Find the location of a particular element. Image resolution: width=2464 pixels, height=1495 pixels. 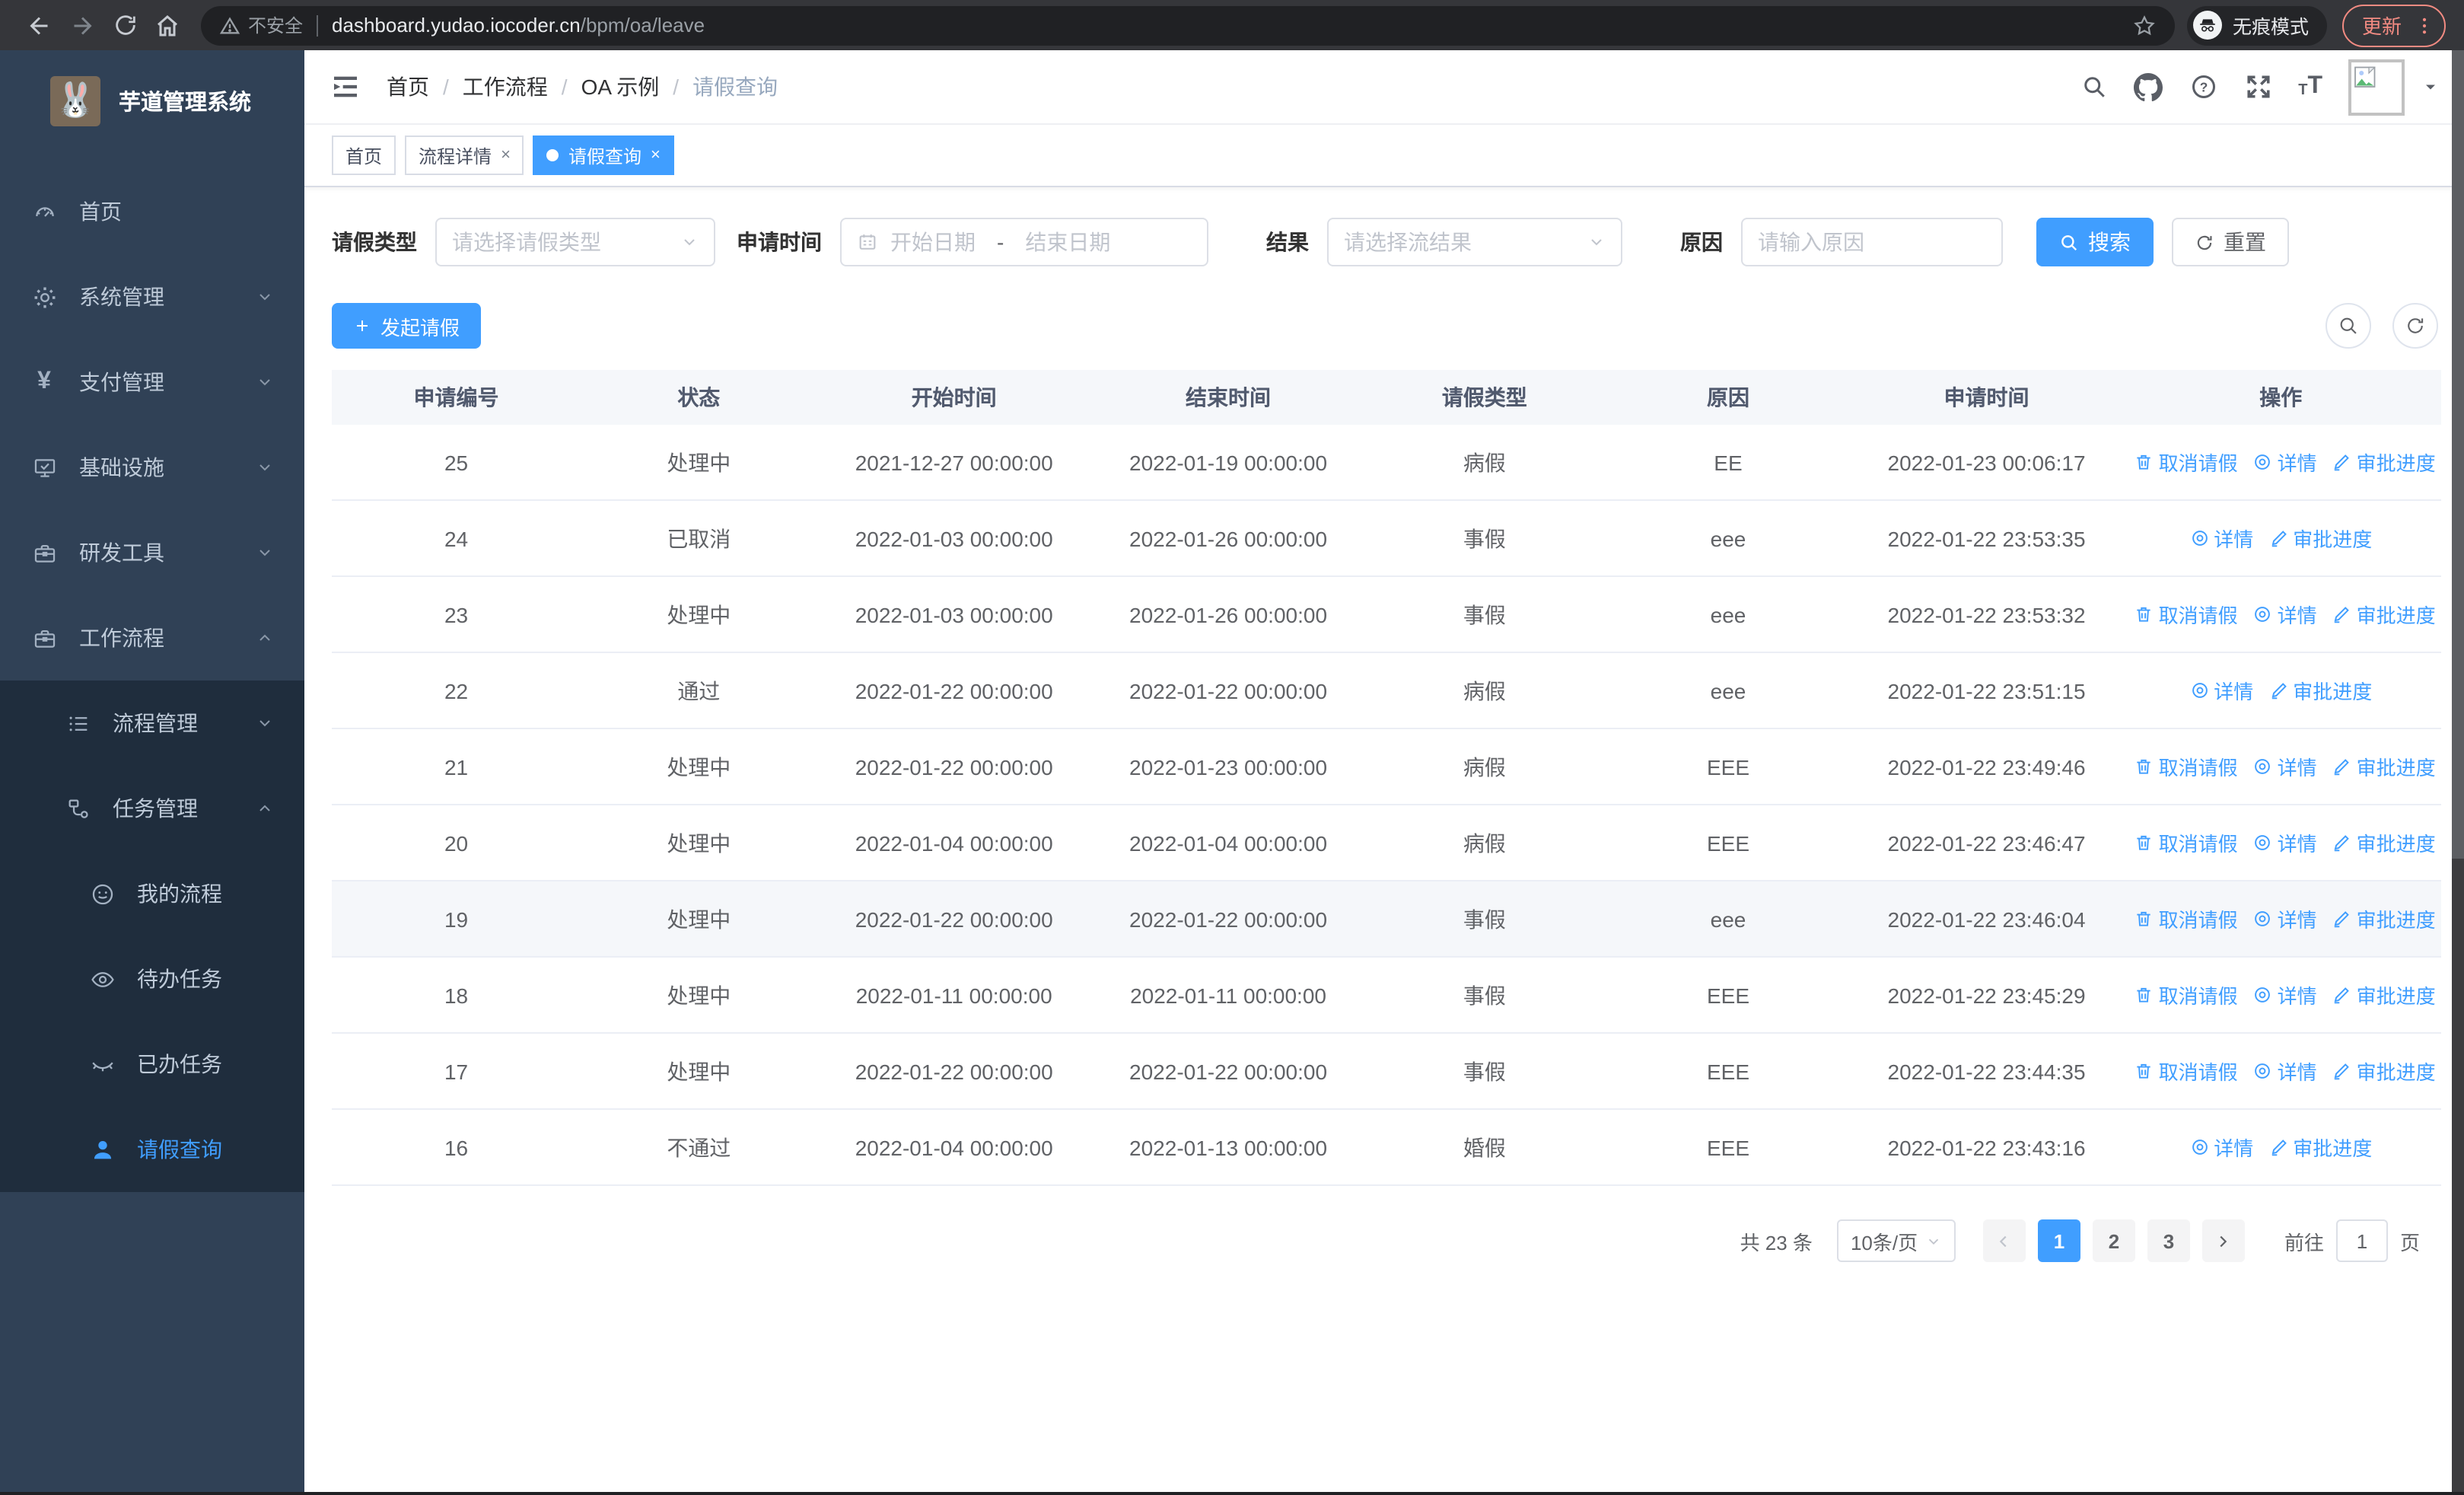

sidebar-item-支付管理: ¥ 支付管理 is located at coordinates (152, 382).